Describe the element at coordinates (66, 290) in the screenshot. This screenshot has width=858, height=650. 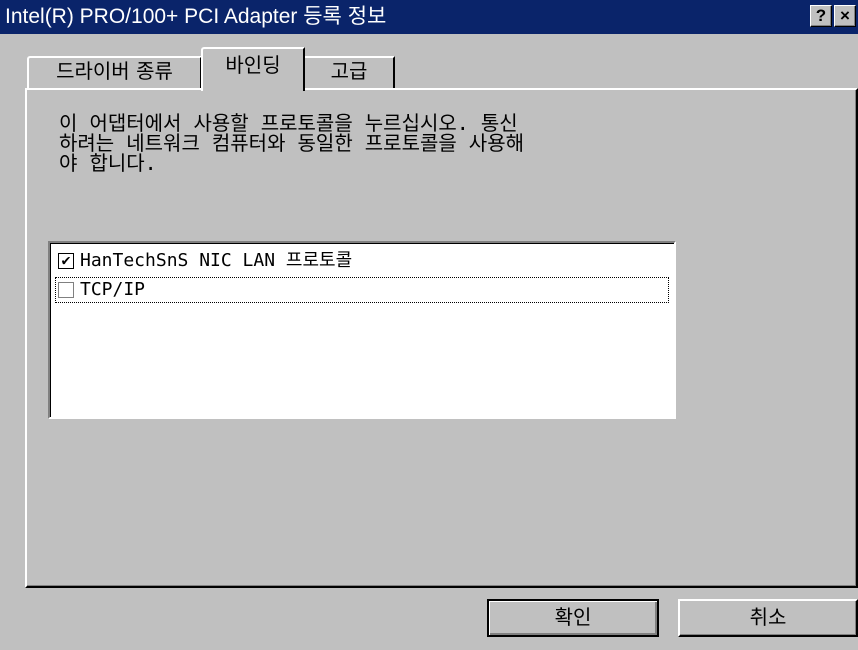
I see `protocol-checkbox-tcpip` at that location.